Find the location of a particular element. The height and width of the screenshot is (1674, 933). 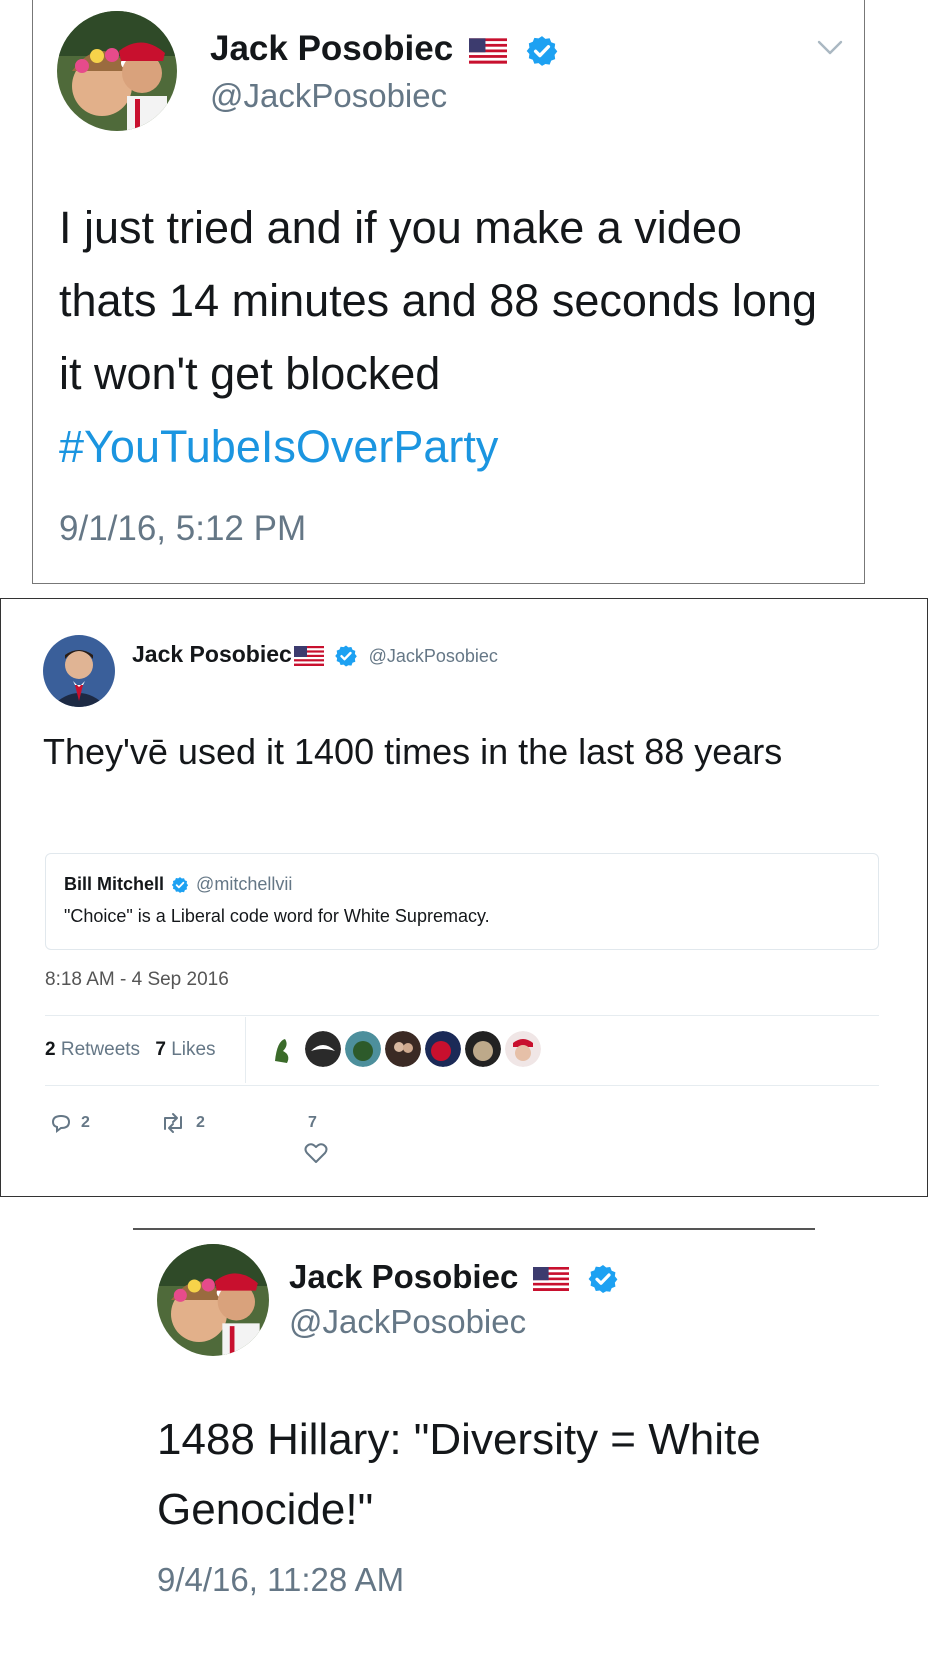

heart-icon is located at coordinates (316, 1153).